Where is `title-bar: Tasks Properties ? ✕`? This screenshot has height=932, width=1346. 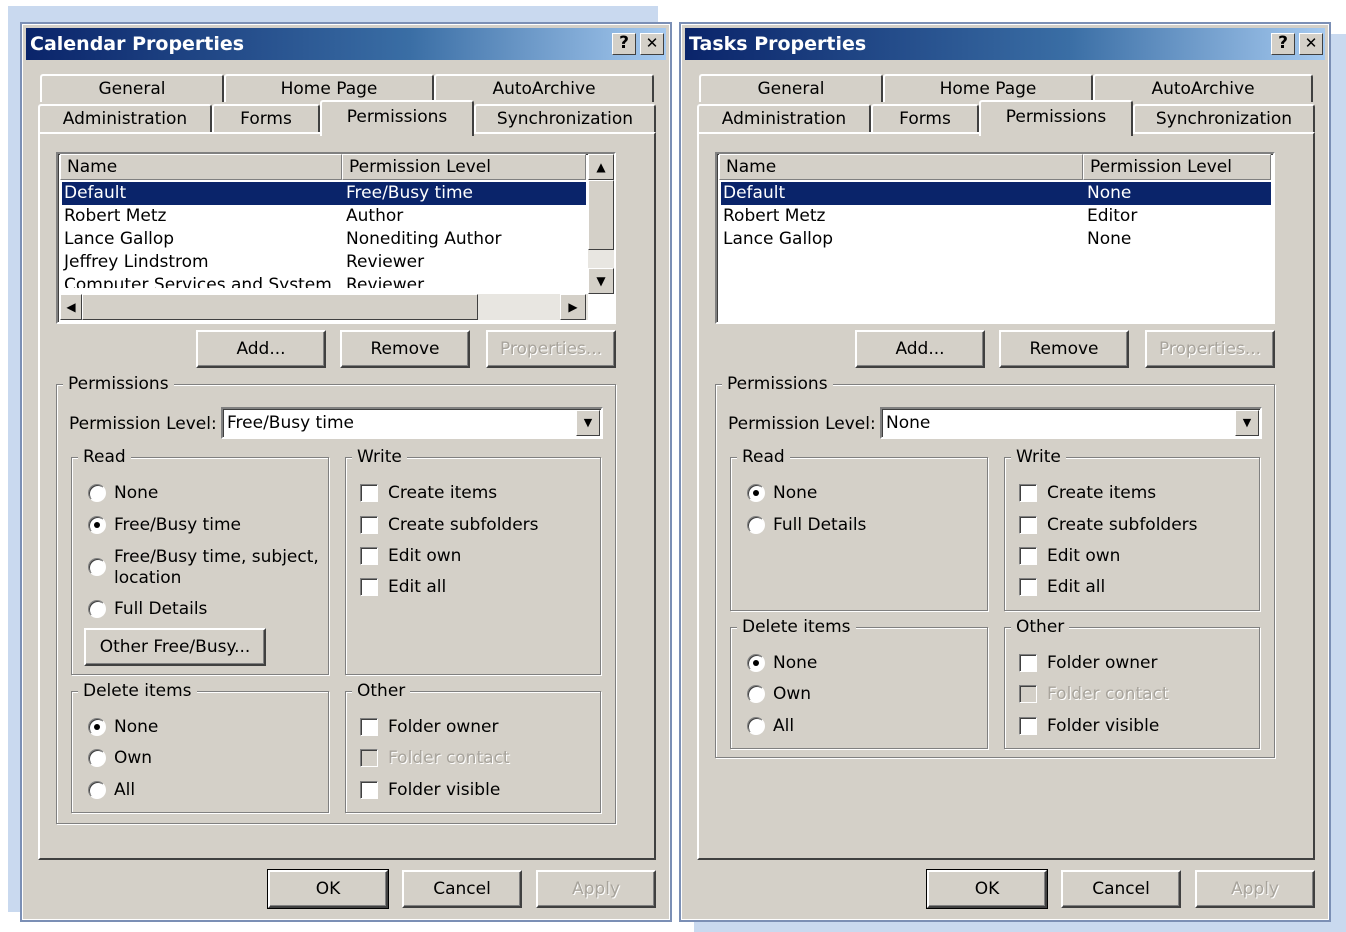
title-bar: Tasks Properties ? ✕ is located at coordinates (1005, 44).